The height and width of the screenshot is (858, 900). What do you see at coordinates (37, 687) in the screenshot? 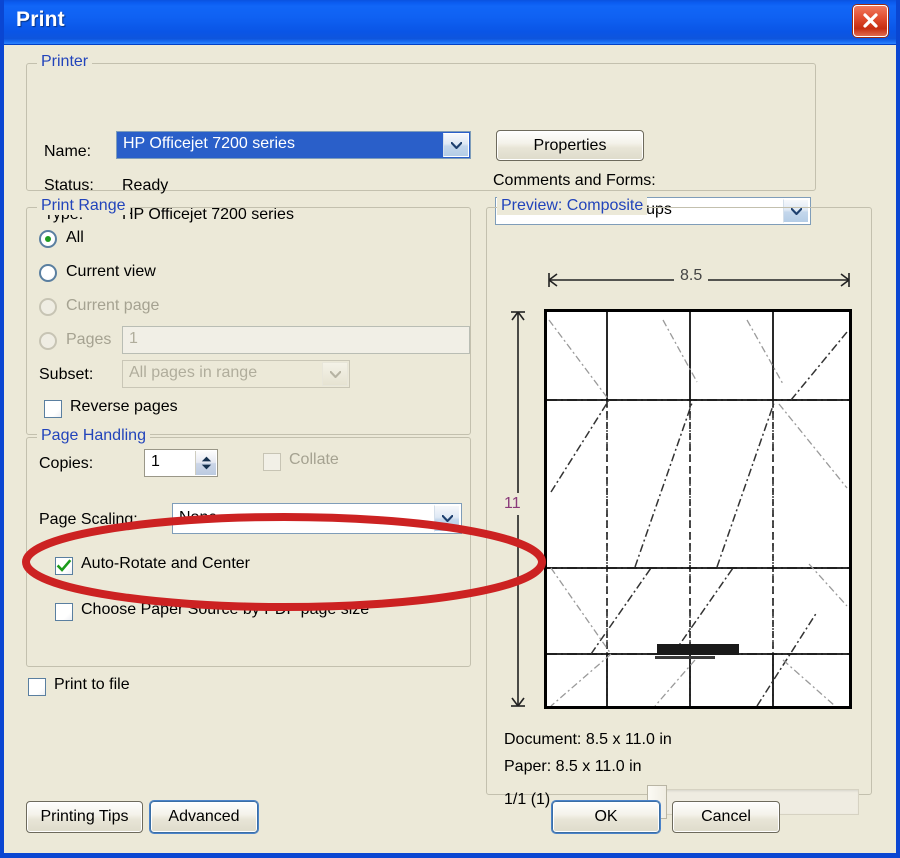
I see `print-to-file-checkbox` at bounding box center [37, 687].